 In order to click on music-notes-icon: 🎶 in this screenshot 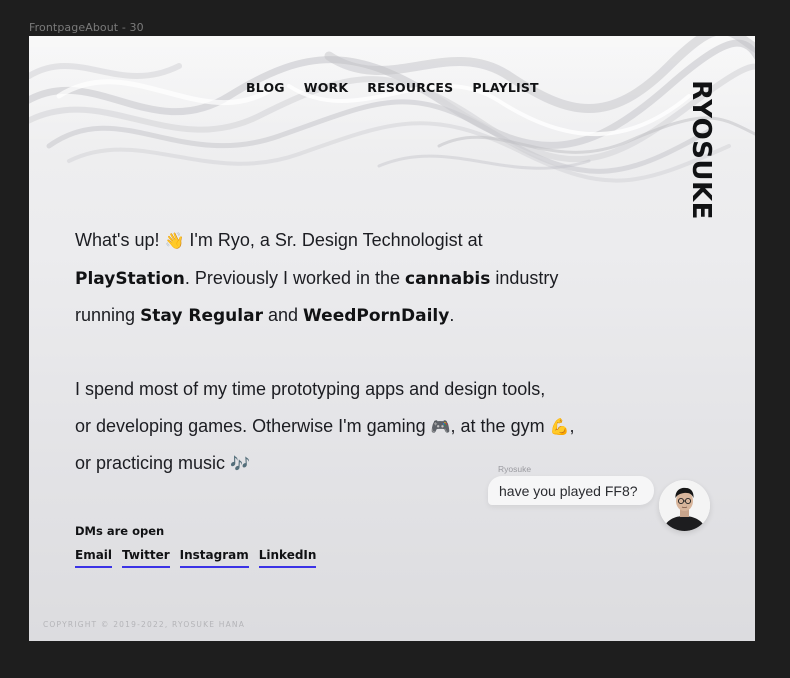, I will do `click(240, 463)`.